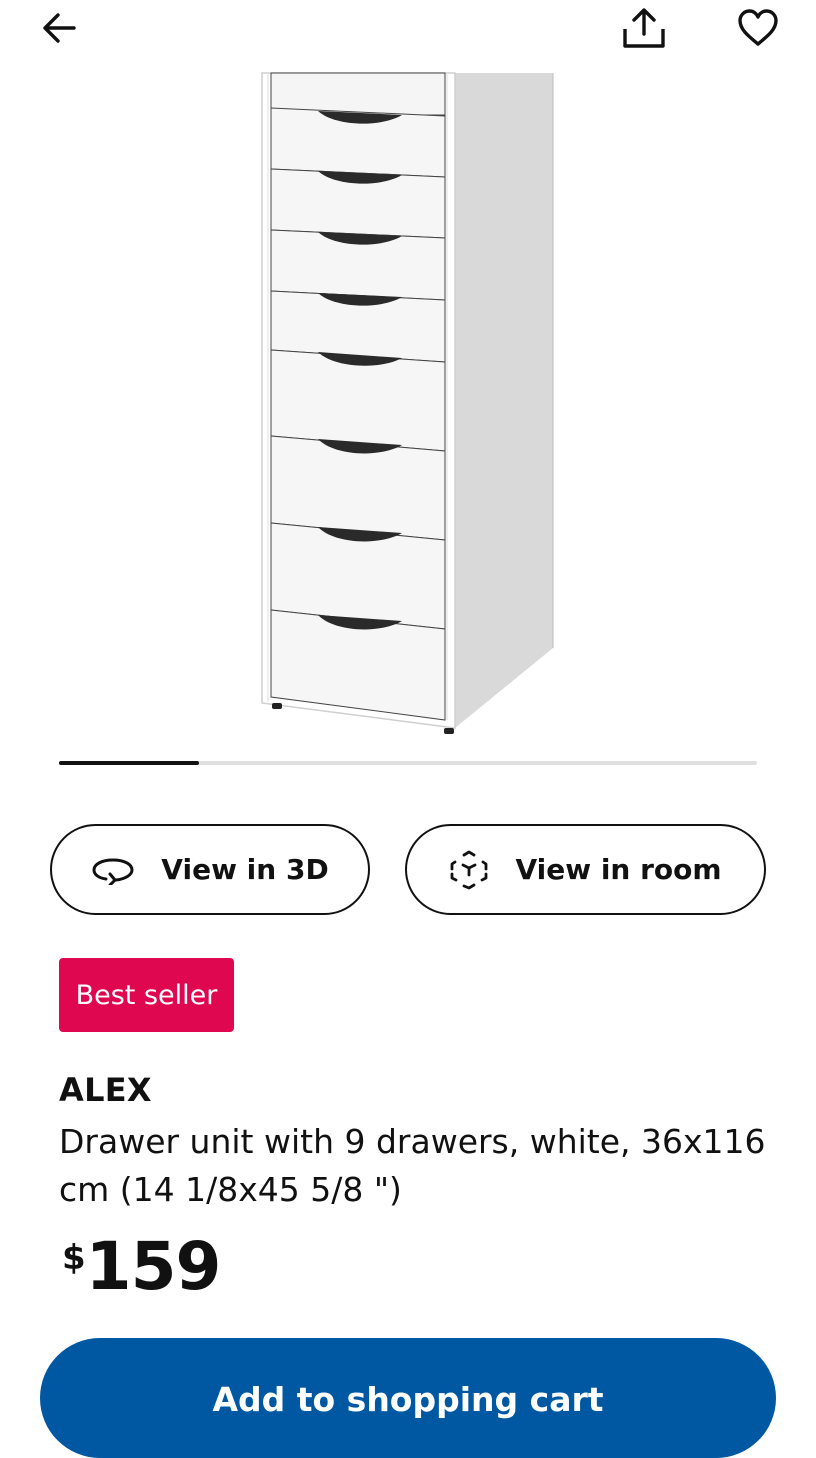 The image size is (816, 1458). I want to click on back-button, so click(60, 28).